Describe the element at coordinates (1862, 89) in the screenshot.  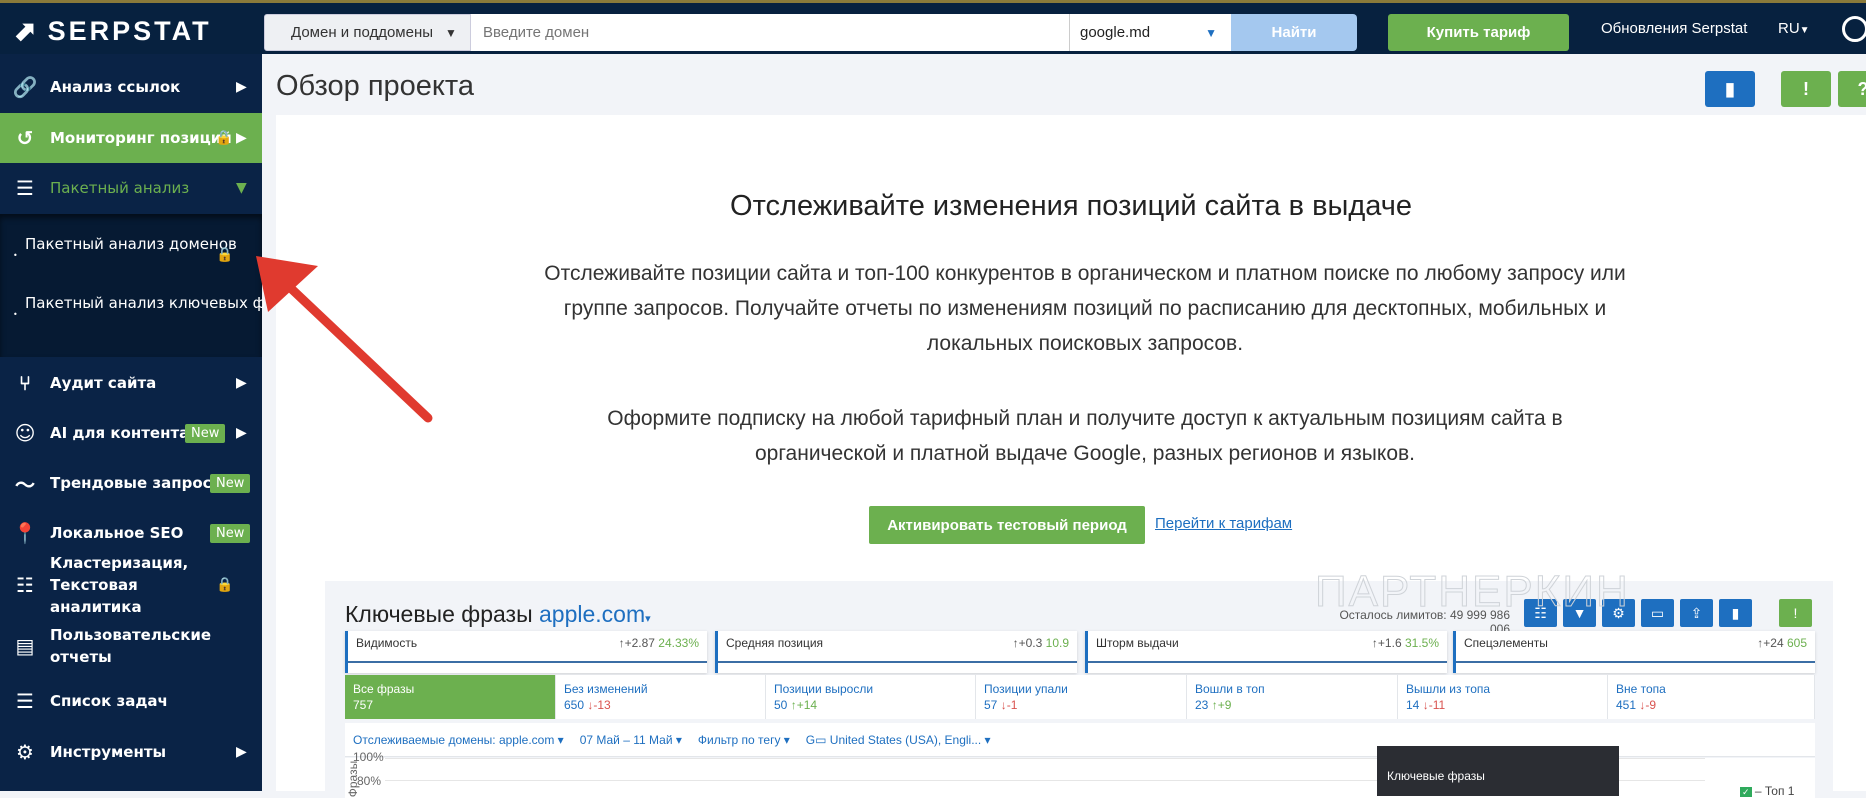
I see `help-icon: ?` at that location.